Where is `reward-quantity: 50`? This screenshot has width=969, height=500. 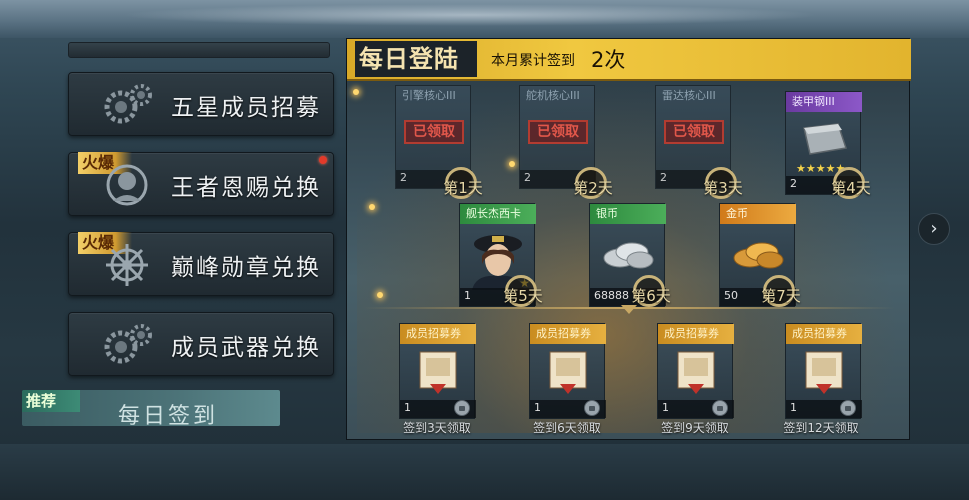
reward-quantity: 50 is located at coordinates (731, 295).